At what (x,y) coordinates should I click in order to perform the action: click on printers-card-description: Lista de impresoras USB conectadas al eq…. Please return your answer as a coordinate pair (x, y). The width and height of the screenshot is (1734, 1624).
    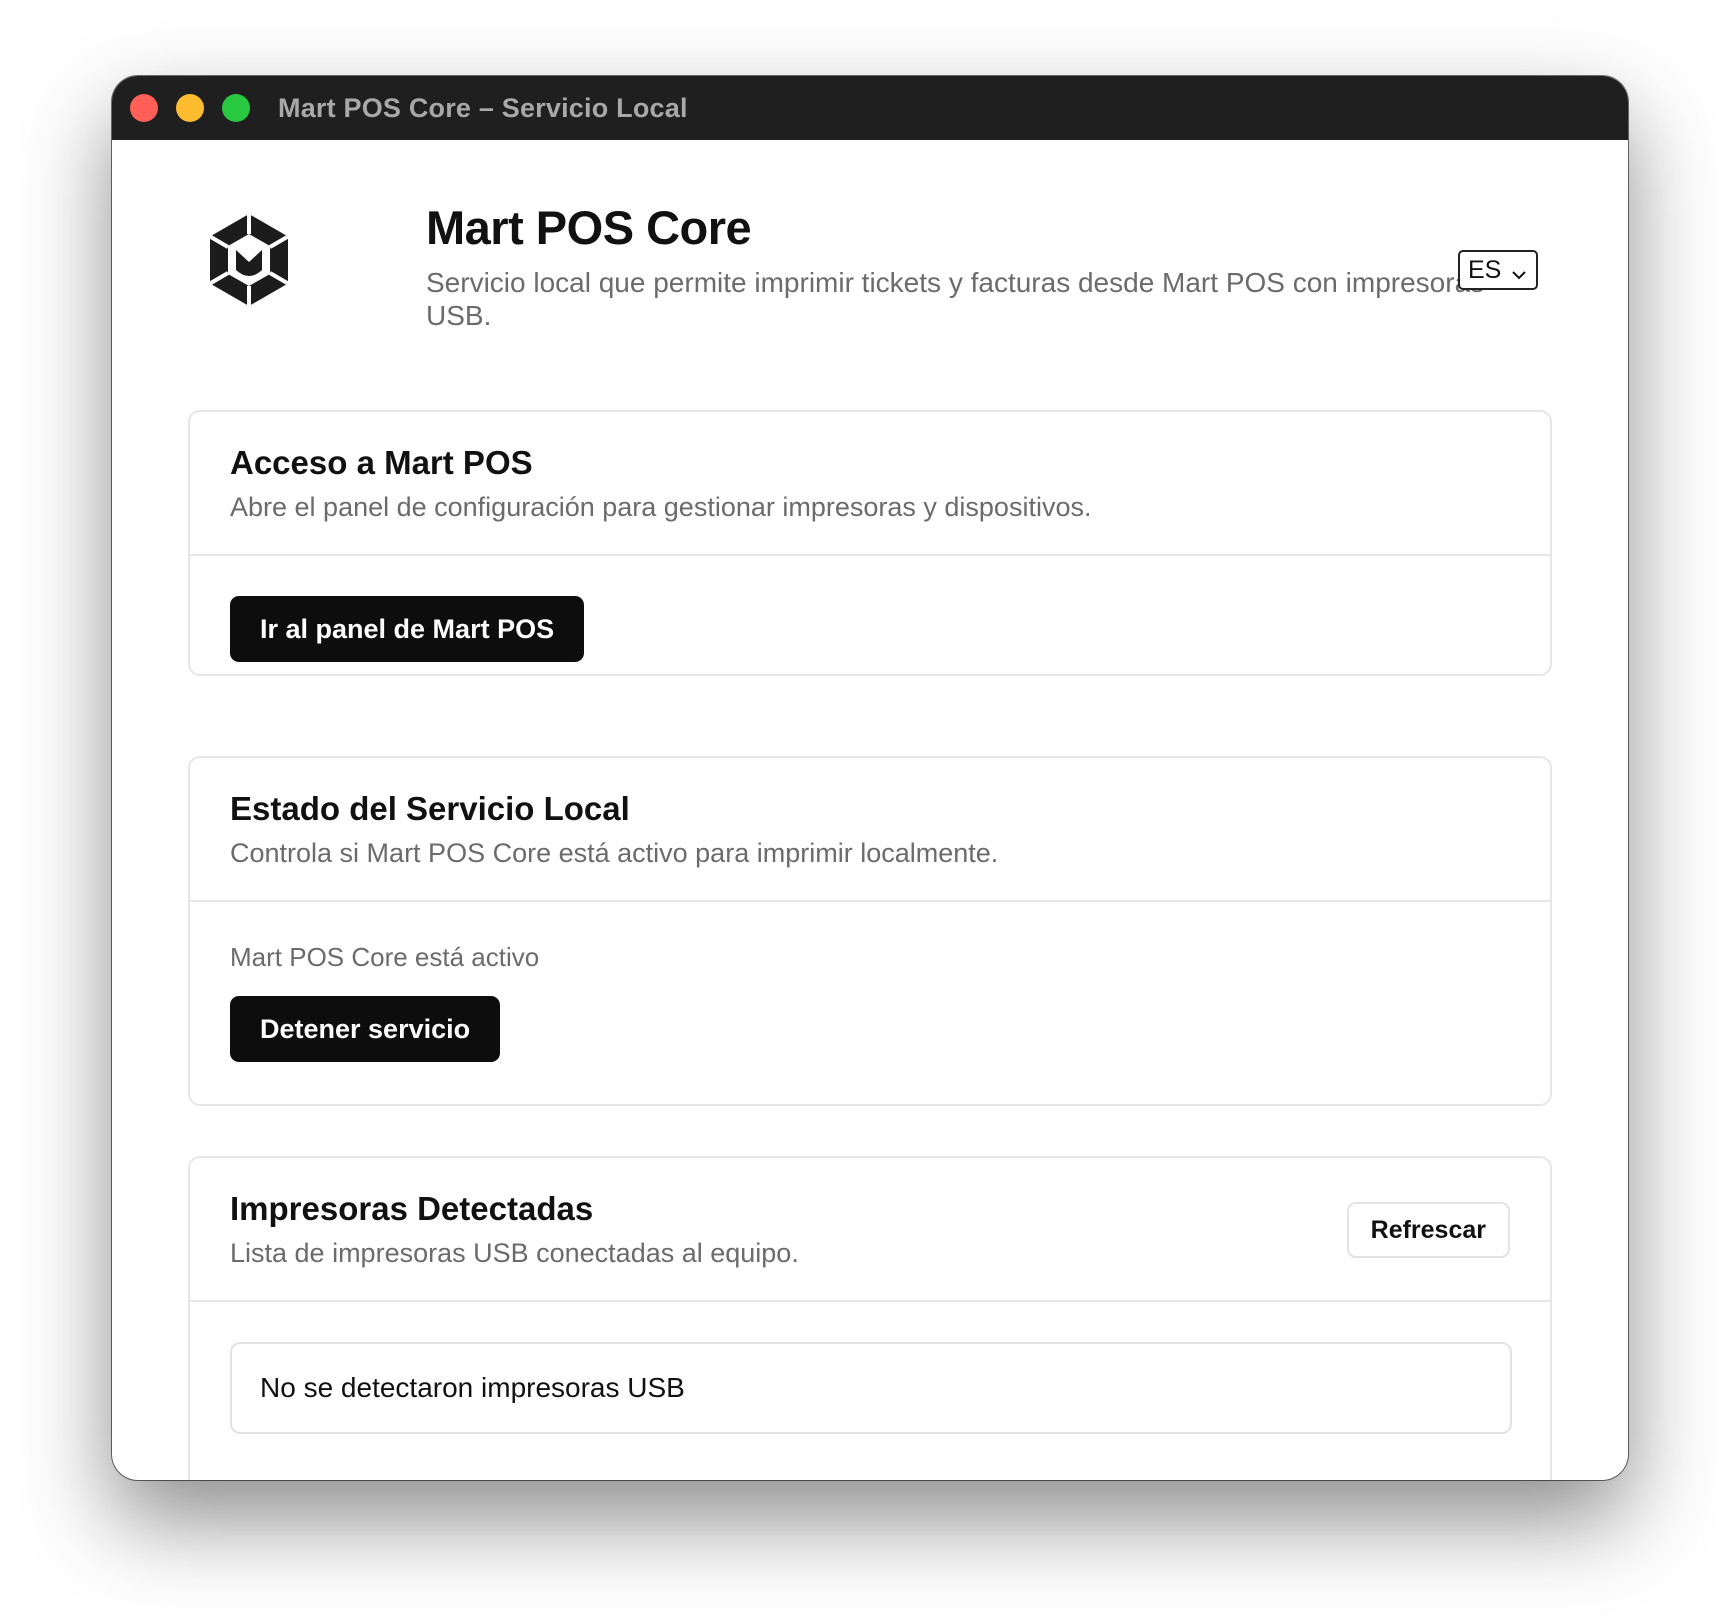
    Looking at the image, I should click on (514, 1253).